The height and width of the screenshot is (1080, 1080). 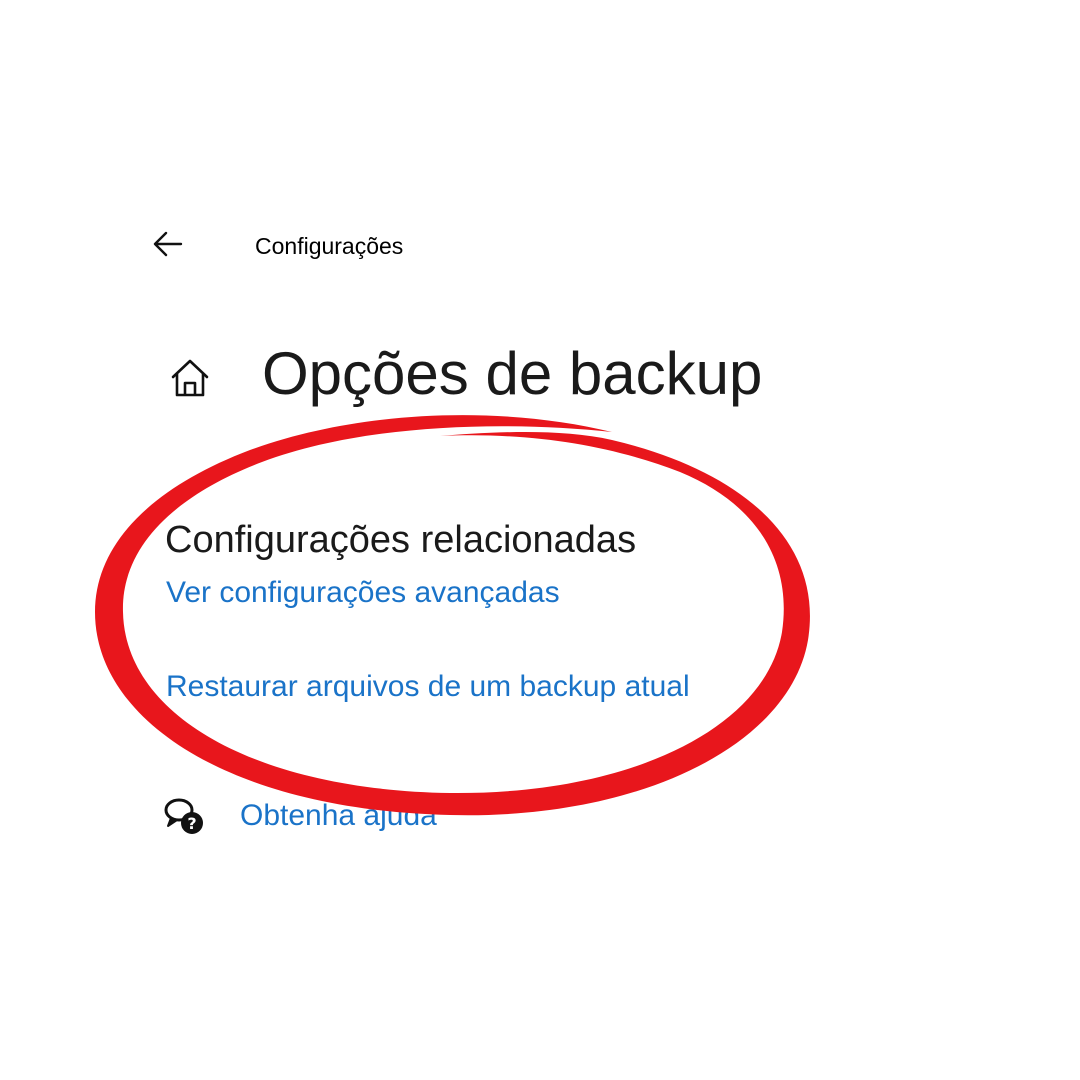 What do you see at coordinates (363, 593) in the screenshot?
I see `advanced-settings-link: Ver configurações avançadas` at bounding box center [363, 593].